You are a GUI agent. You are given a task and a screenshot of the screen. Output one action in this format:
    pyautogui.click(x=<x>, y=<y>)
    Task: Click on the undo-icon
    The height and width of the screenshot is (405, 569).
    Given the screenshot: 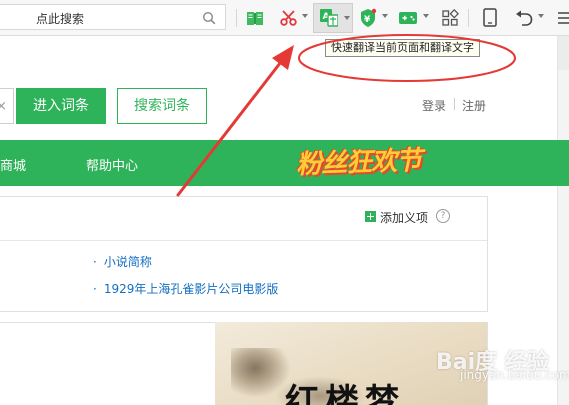 What is the action you would take?
    pyautogui.click(x=524, y=18)
    